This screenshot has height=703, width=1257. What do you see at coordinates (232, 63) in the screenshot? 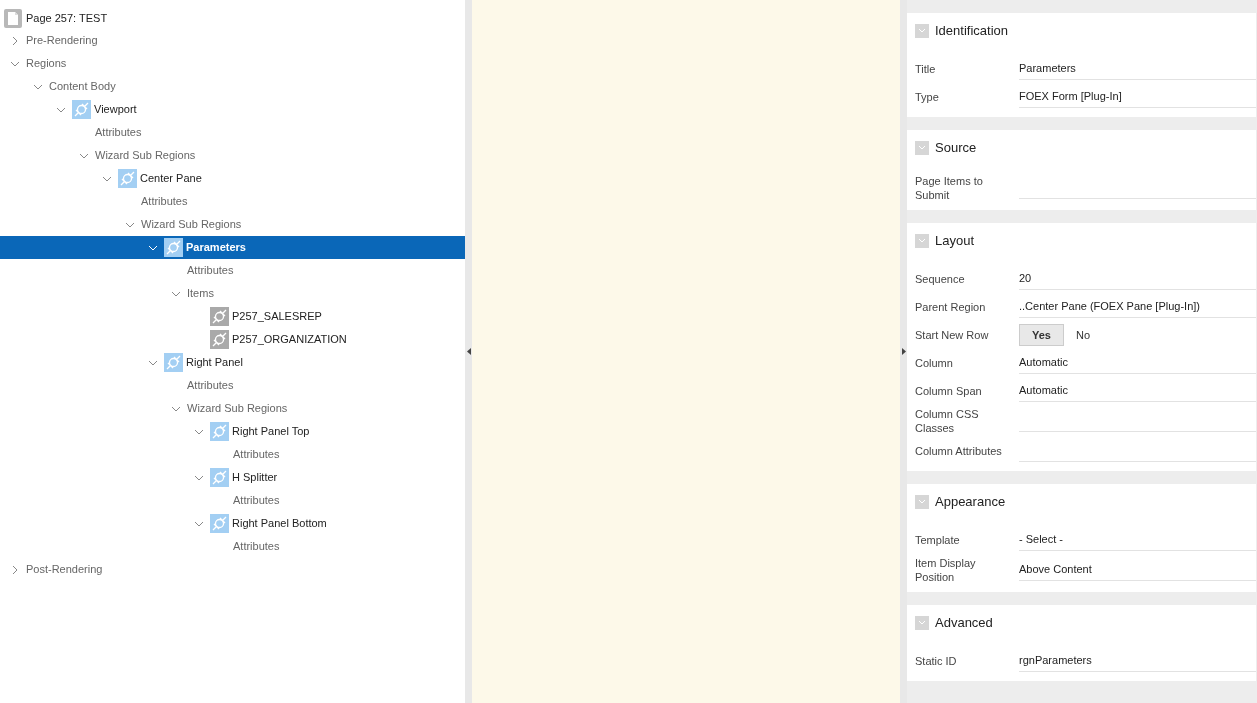
I see `tree-node: Regions` at bounding box center [232, 63].